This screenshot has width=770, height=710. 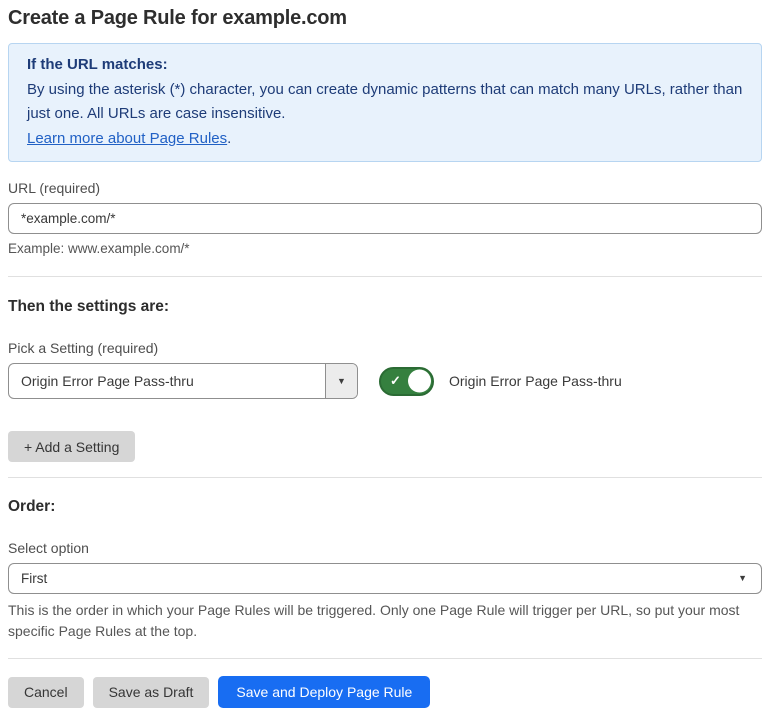 What do you see at coordinates (151, 692) in the screenshot?
I see `save-as-draft-button: Save as Draft` at bounding box center [151, 692].